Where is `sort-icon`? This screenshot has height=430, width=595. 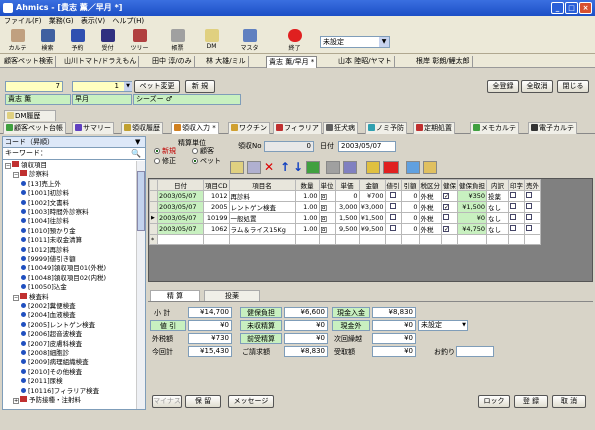 sort-icon is located at coordinates (313, 167).